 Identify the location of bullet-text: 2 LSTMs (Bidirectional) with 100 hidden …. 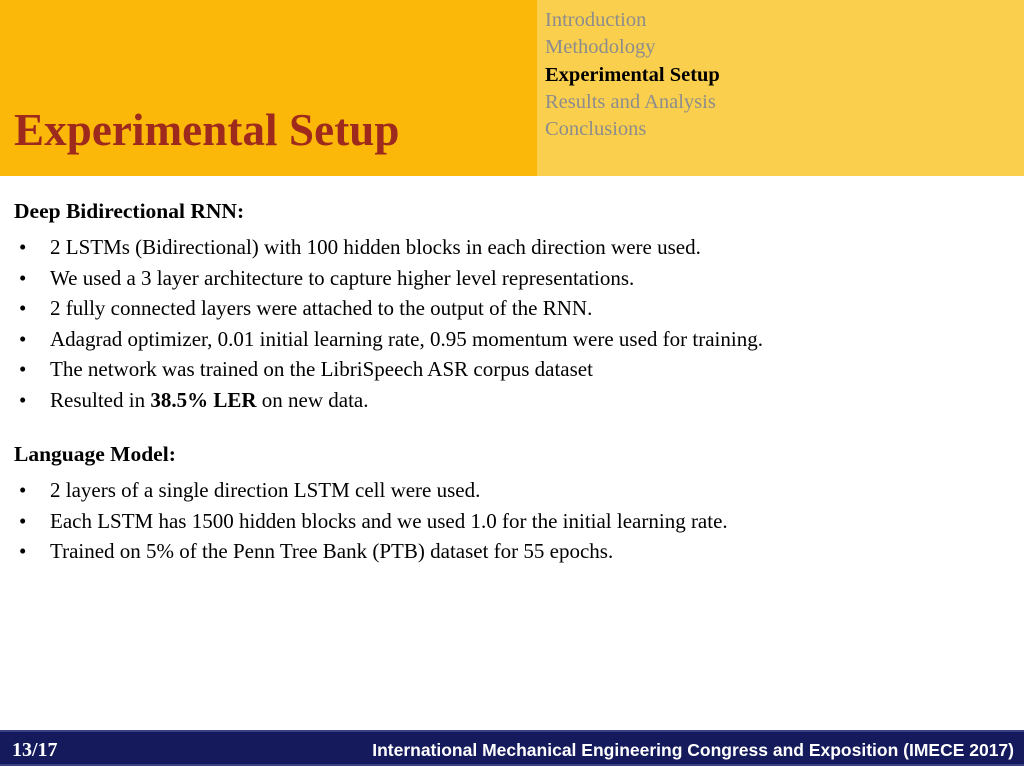
(375, 247).